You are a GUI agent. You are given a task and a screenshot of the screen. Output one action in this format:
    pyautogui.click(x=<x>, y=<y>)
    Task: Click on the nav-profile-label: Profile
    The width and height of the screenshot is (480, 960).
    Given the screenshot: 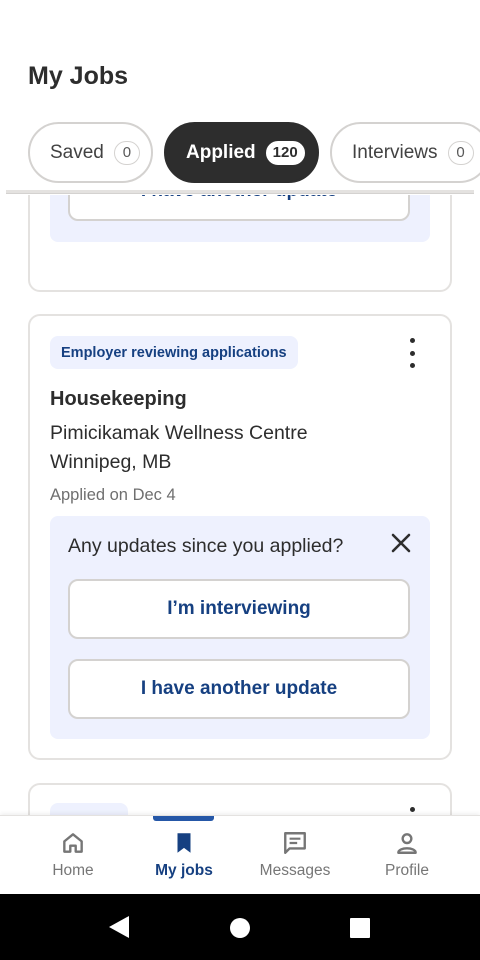 What is the action you would take?
    pyautogui.click(x=407, y=870)
    